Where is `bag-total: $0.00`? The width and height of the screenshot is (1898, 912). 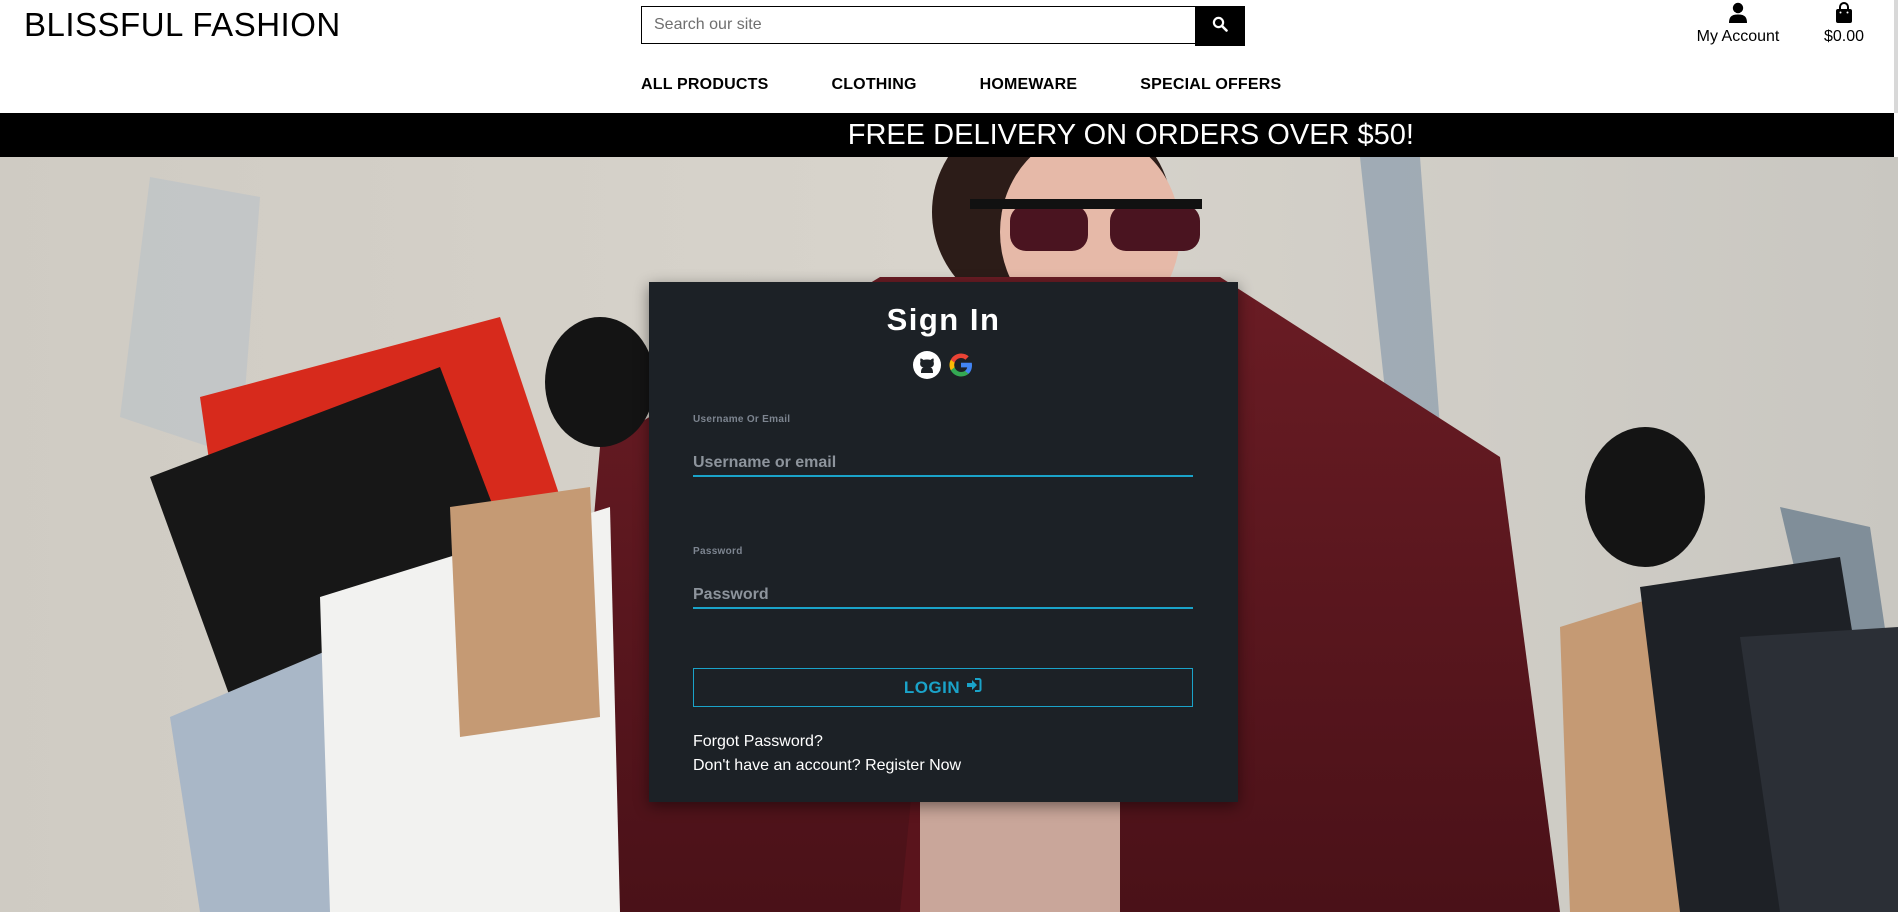
bag-total: $0.00 is located at coordinates (1844, 36).